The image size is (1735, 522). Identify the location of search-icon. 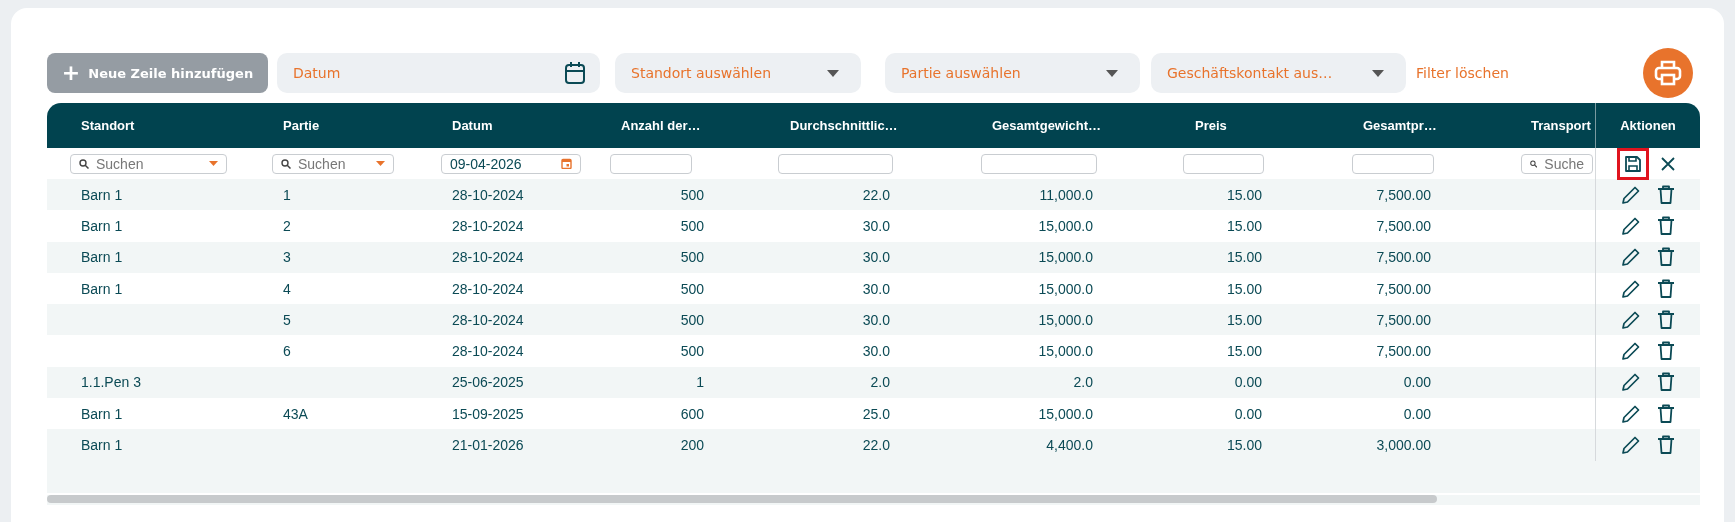
(1534, 163).